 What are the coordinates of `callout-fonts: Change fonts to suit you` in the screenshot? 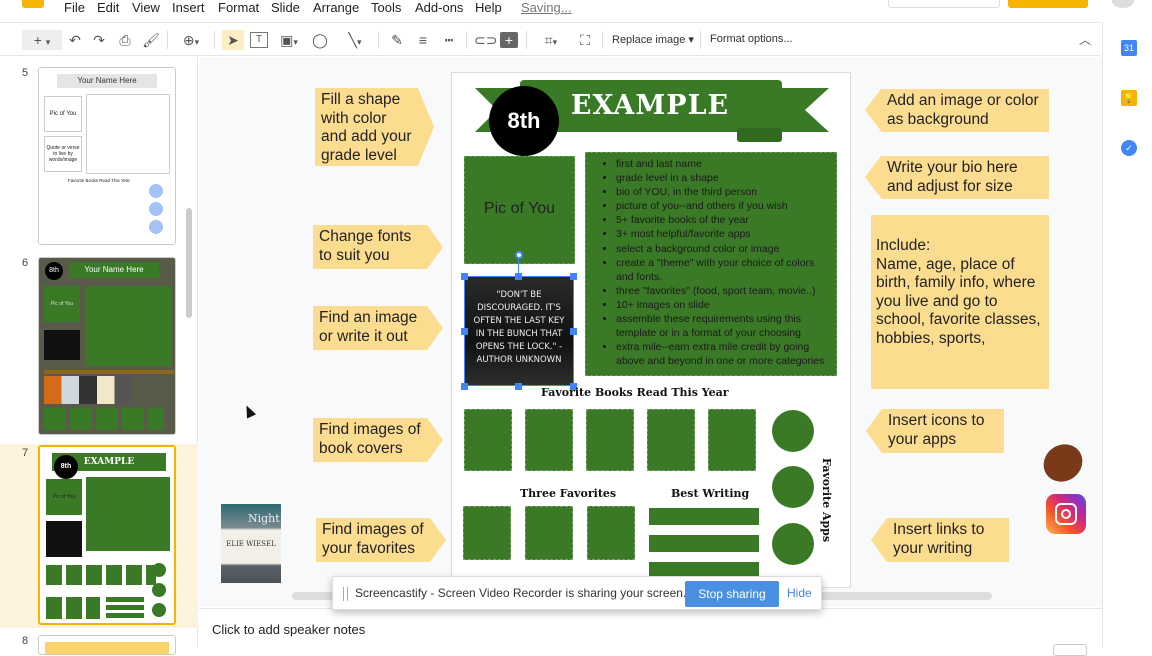 It's located at (378, 247).